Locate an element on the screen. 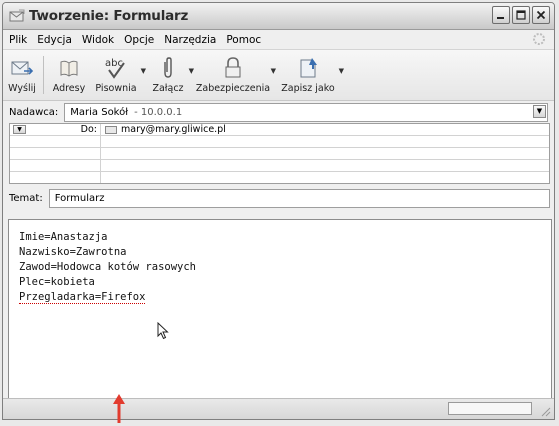 This screenshot has width=559, height=426. sender-row: Nadawca: Maria Sokół - 10.0.0.1 ▼ is located at coordinates (278, 112).